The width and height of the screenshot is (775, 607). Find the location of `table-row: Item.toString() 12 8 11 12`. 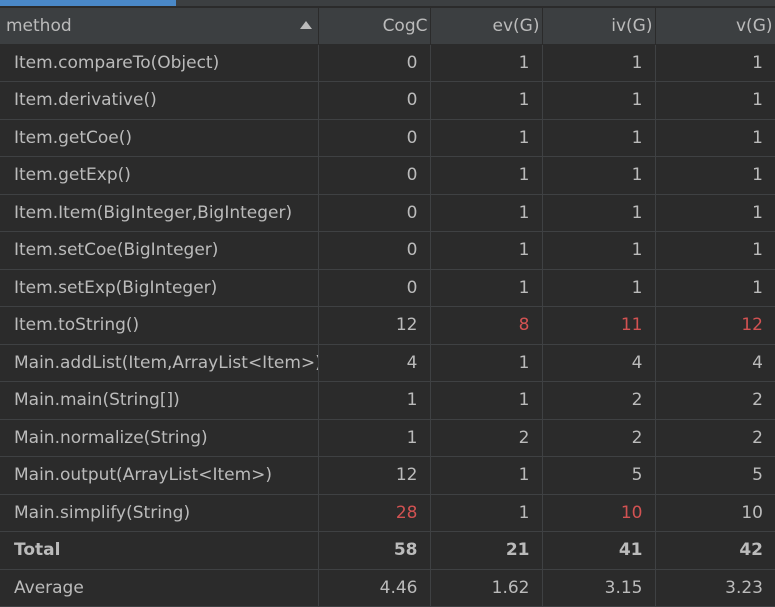

table-row: Item.toString() 12 8 11 12 is located at coordinates (387, 325).